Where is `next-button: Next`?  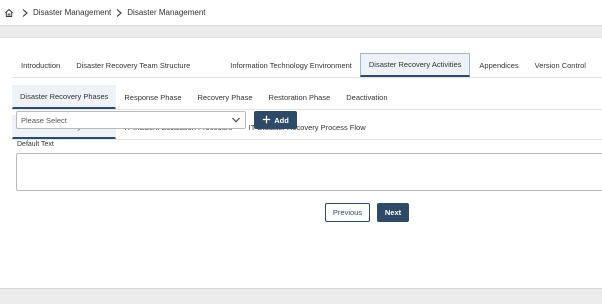 next-button: Next is located at coordinates (393, 212).